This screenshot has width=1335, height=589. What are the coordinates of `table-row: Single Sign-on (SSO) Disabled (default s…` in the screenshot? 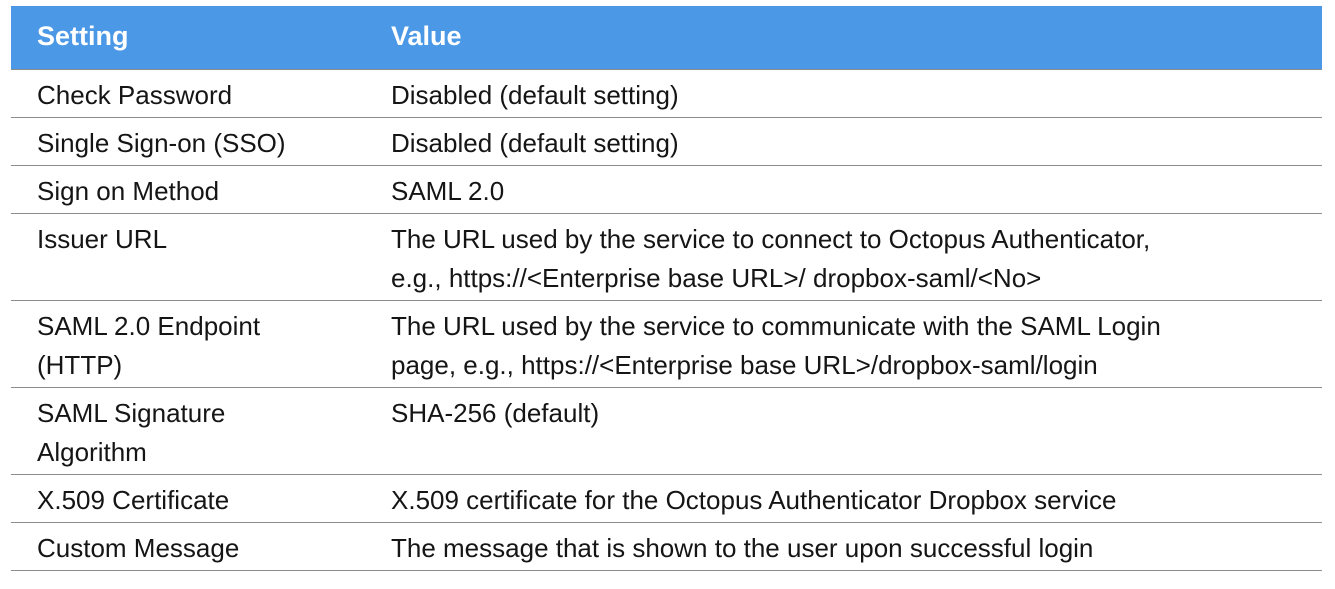 It's located at (666, 141).